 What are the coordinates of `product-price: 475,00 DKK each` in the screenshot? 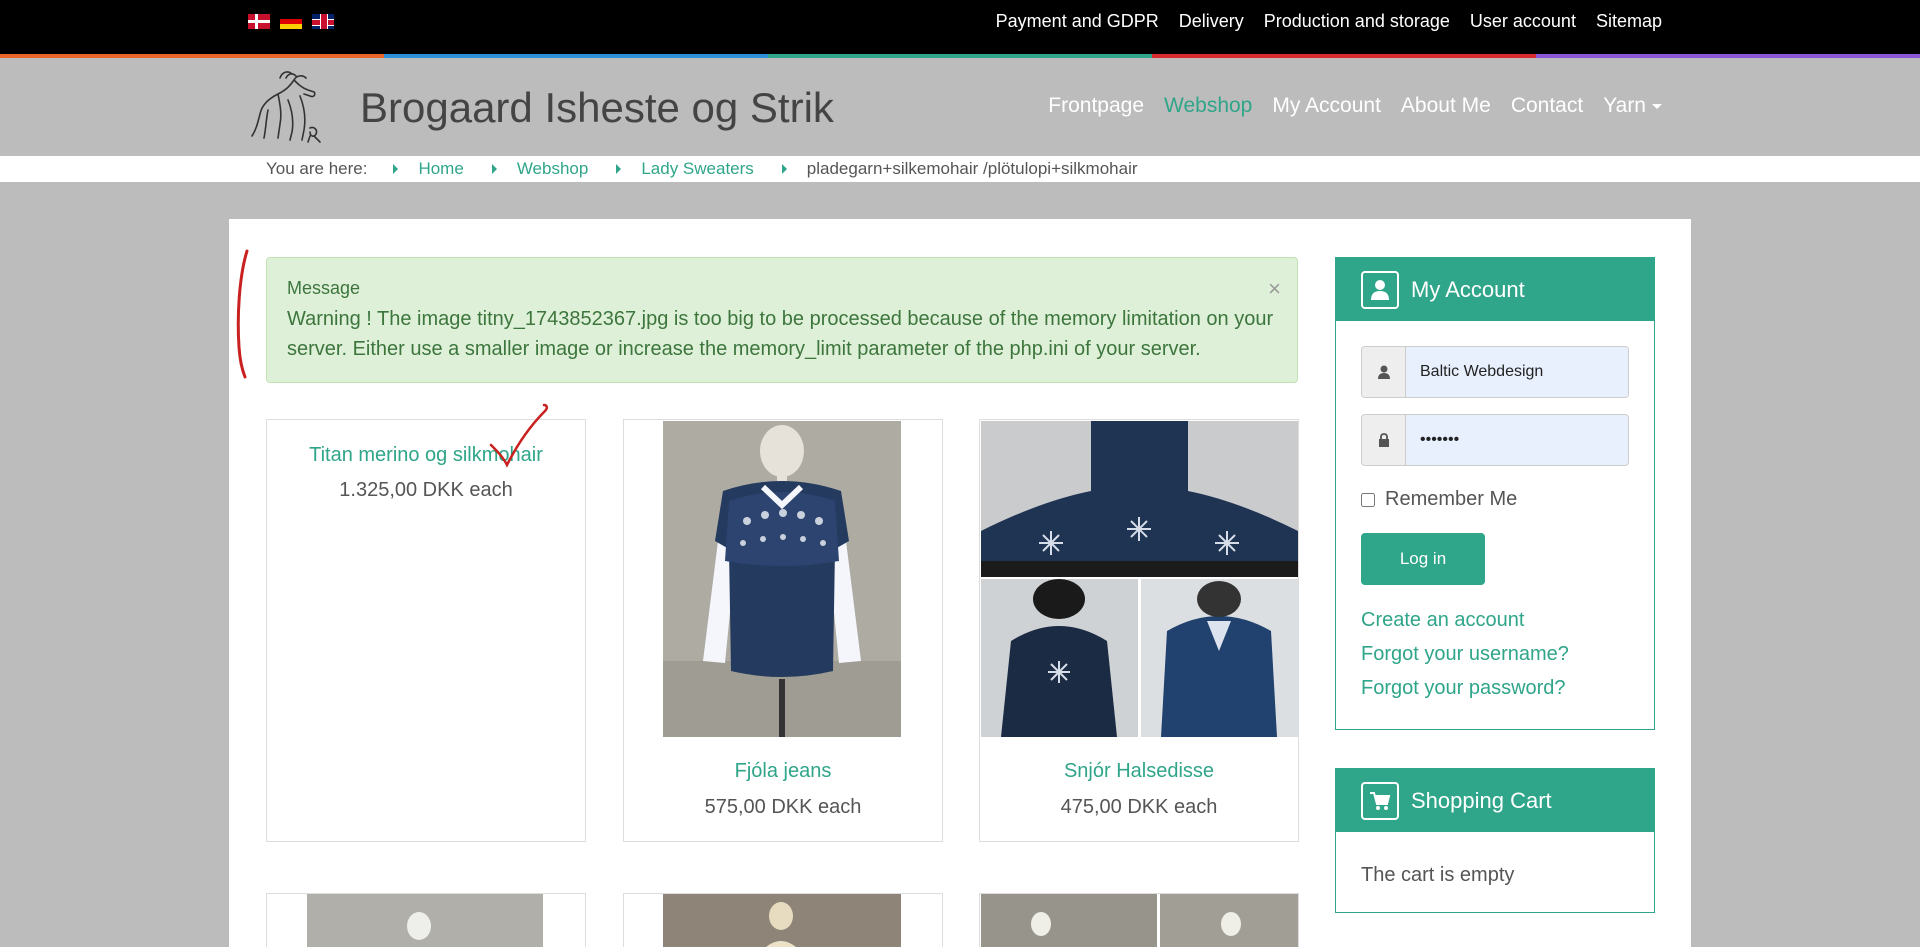 It's located at (1139, 807).